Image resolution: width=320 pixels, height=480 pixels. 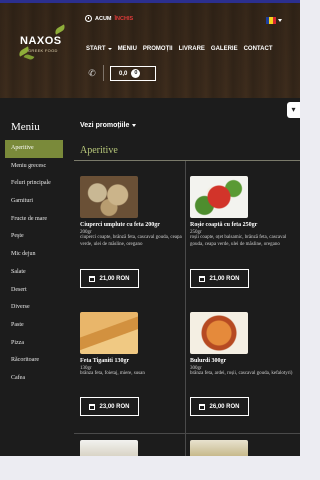 What do you see at coordinates (224, 406) in the screenshot?
I see `price-label: 26,00 RON` at bounding box center [224, 406].